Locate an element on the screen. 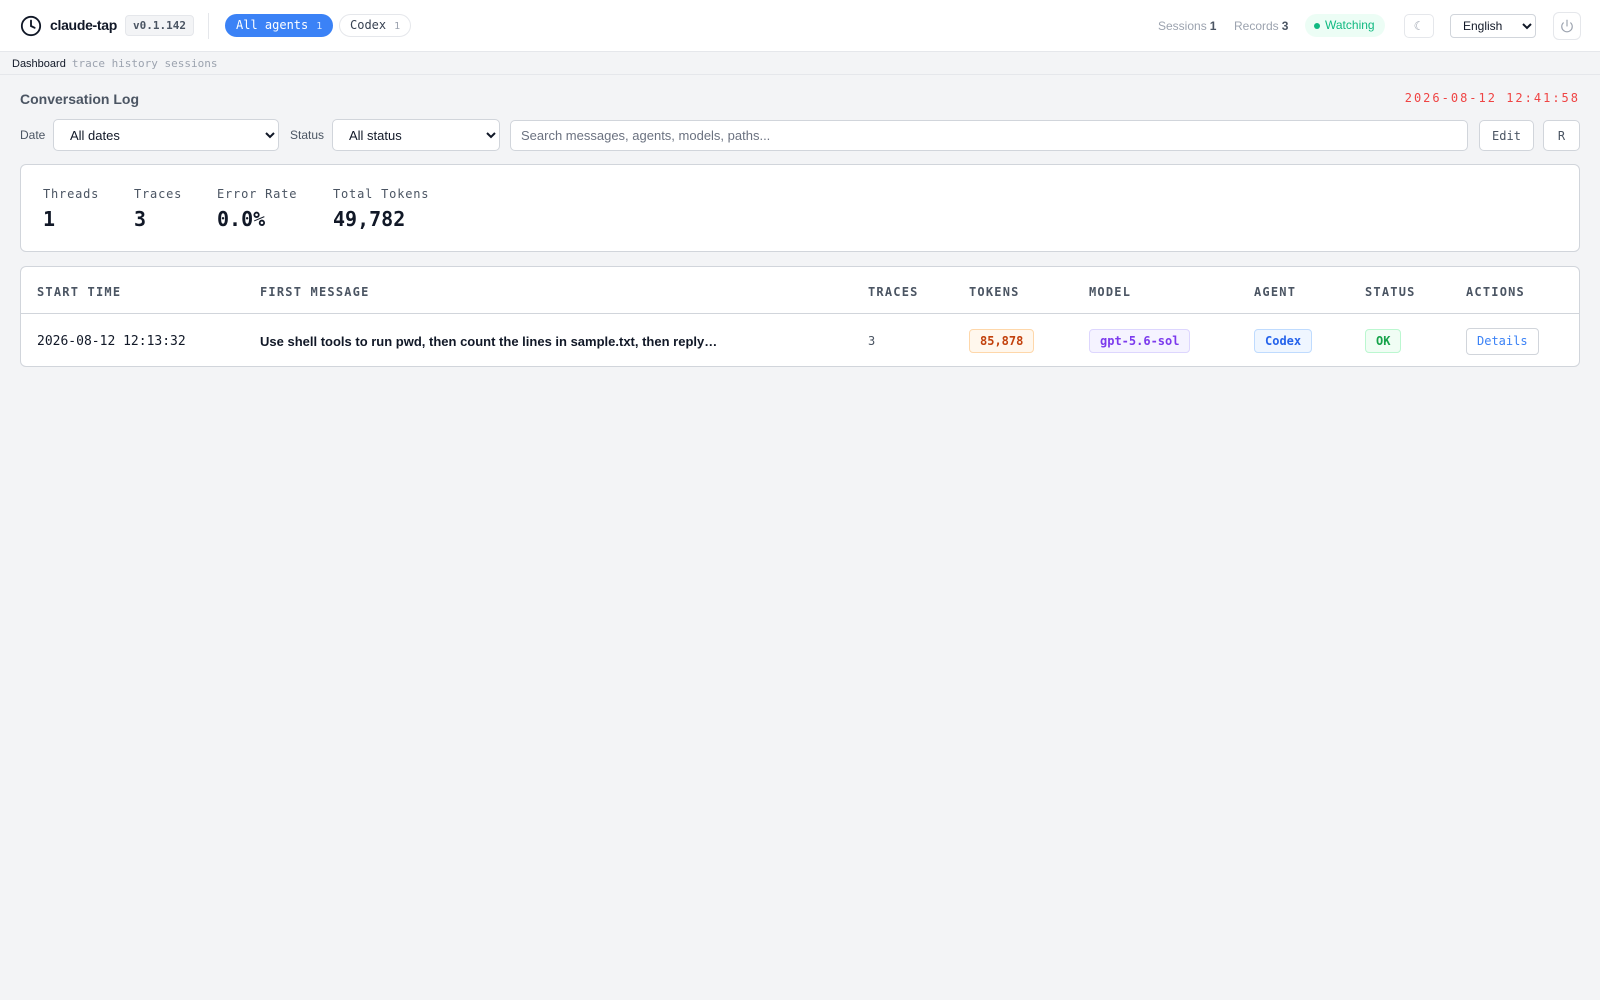 This screenshot has height=1000, width=1600. status-filter-label: Status is located at coordinates (307, 135).